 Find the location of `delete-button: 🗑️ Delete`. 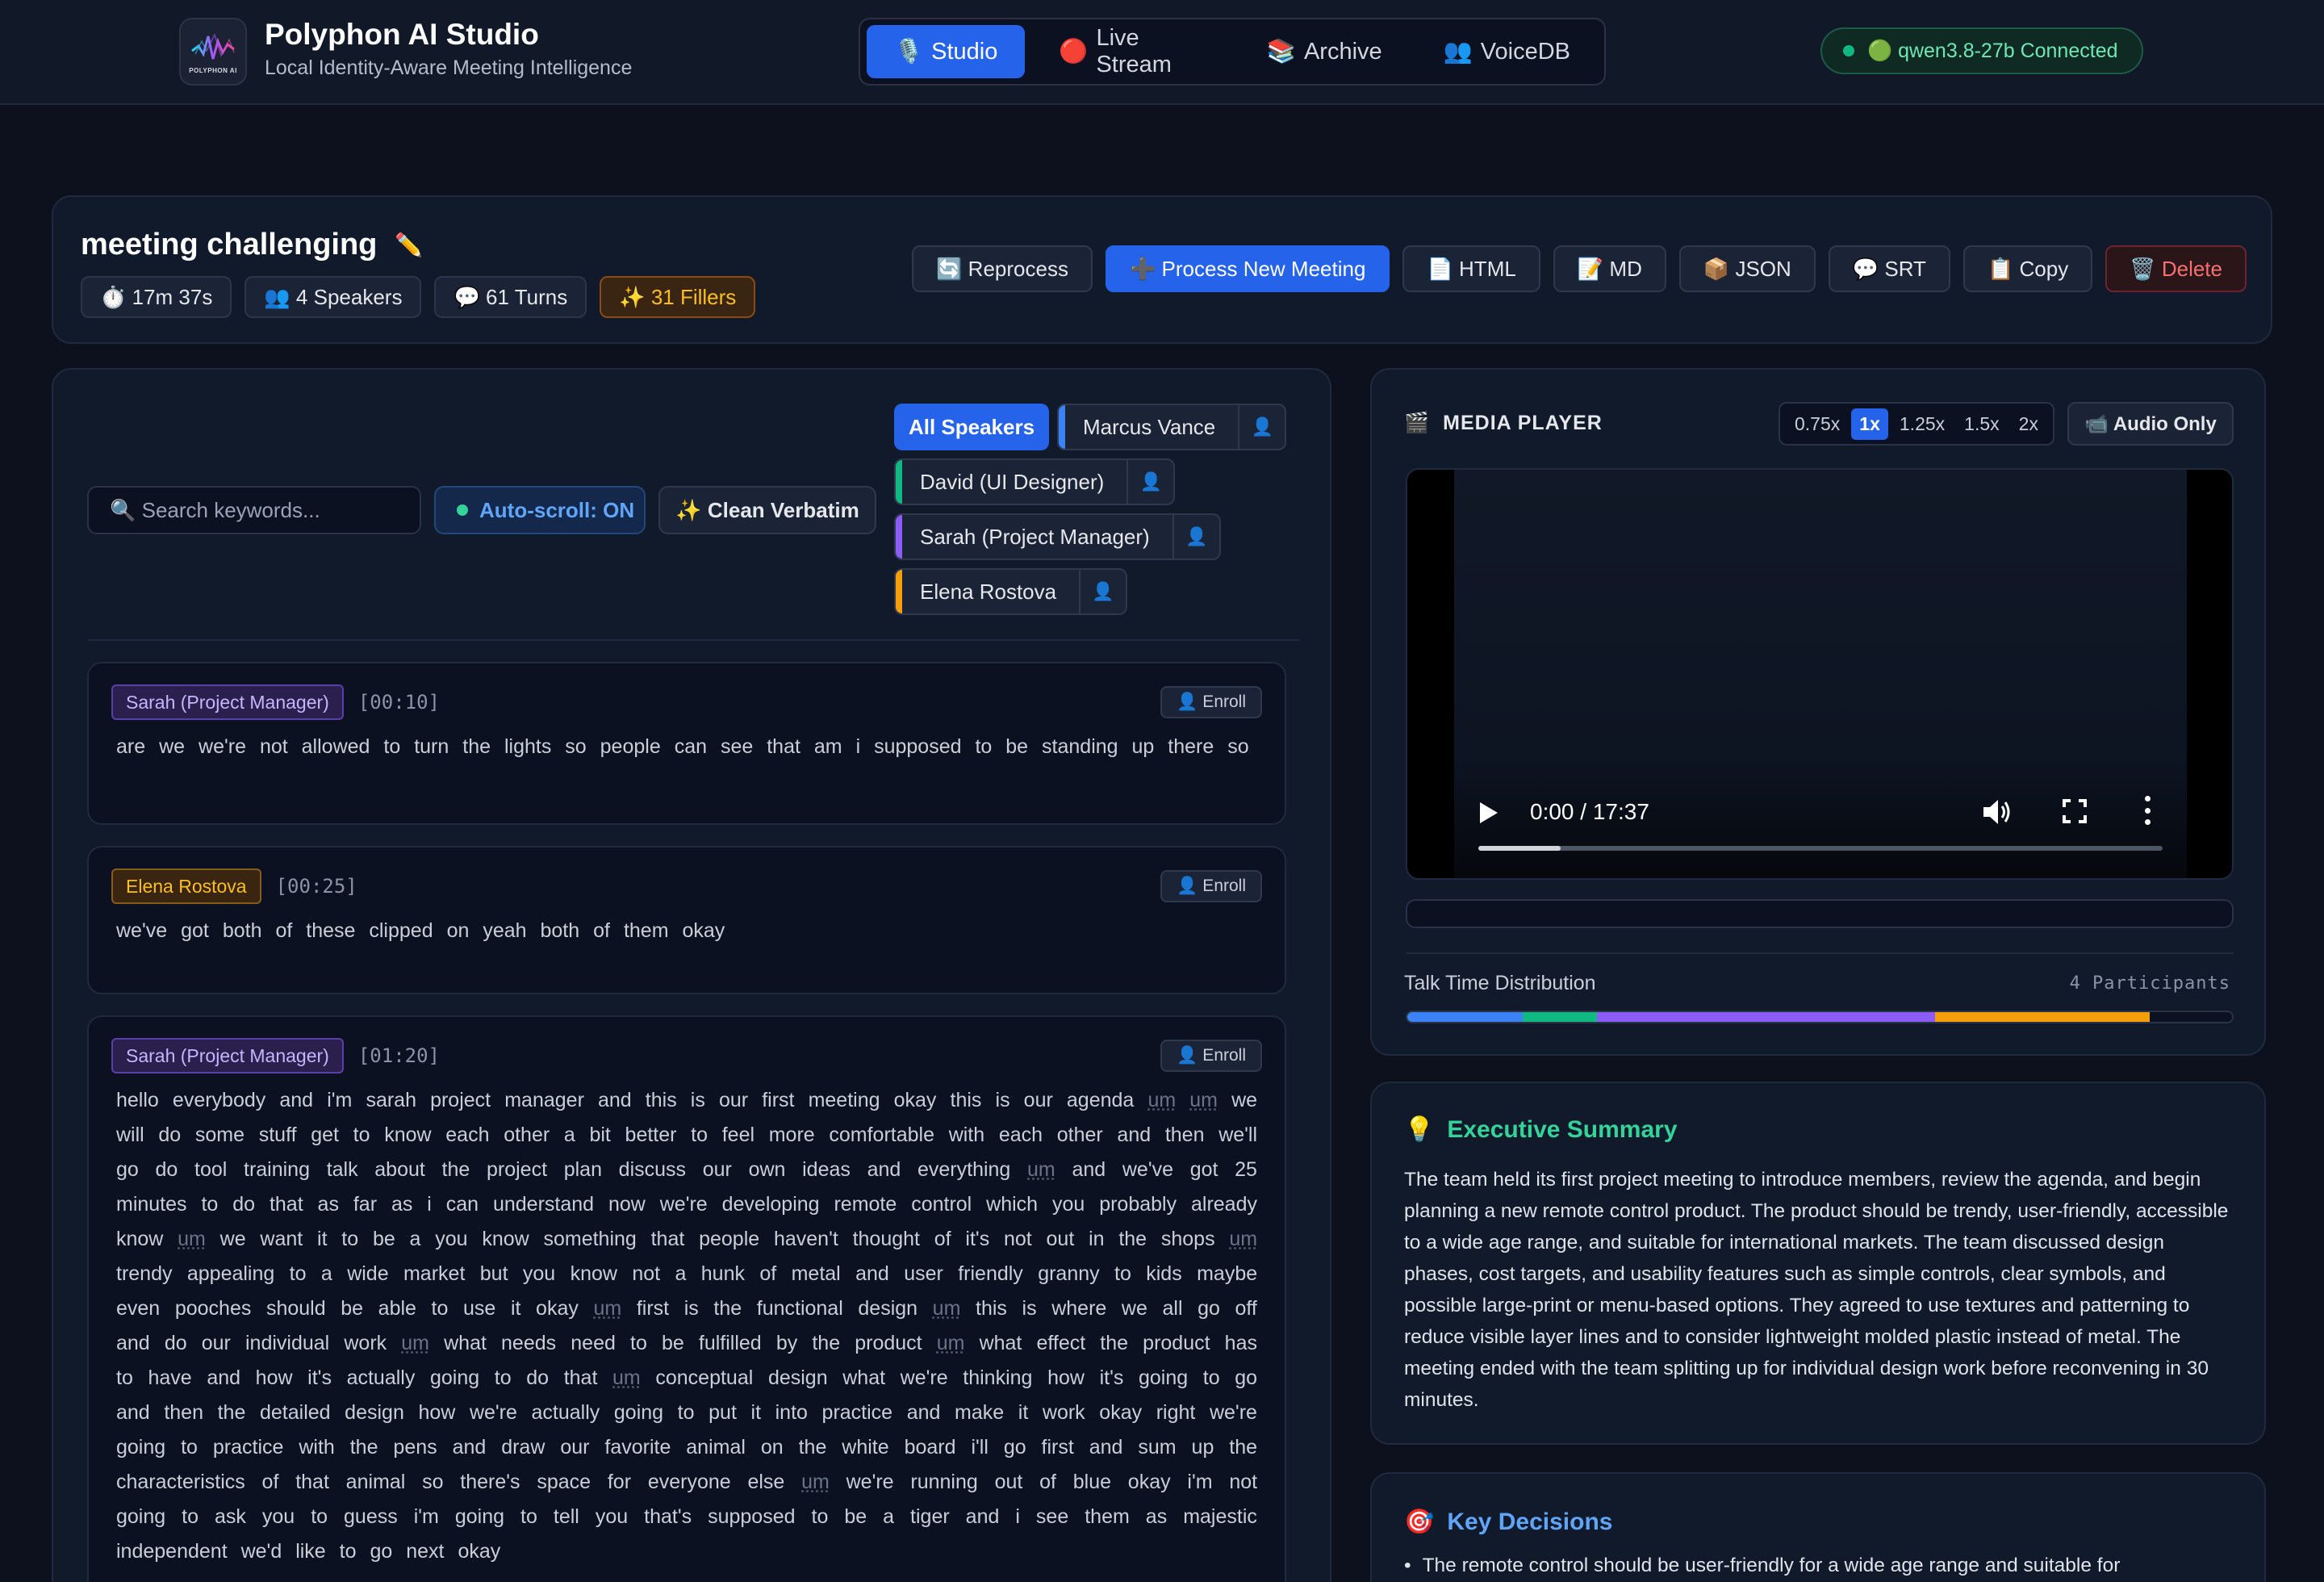

delete-button: 🗑️ Delete is located at coordinates (2176, 268).